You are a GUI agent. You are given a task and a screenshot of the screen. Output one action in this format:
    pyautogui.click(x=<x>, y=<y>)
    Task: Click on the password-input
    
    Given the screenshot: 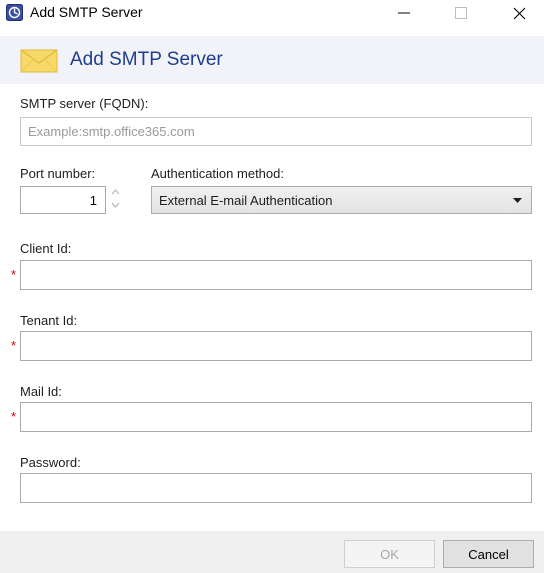 What is the action you would take?
    pyautogui.click(x=276, y=488)
    